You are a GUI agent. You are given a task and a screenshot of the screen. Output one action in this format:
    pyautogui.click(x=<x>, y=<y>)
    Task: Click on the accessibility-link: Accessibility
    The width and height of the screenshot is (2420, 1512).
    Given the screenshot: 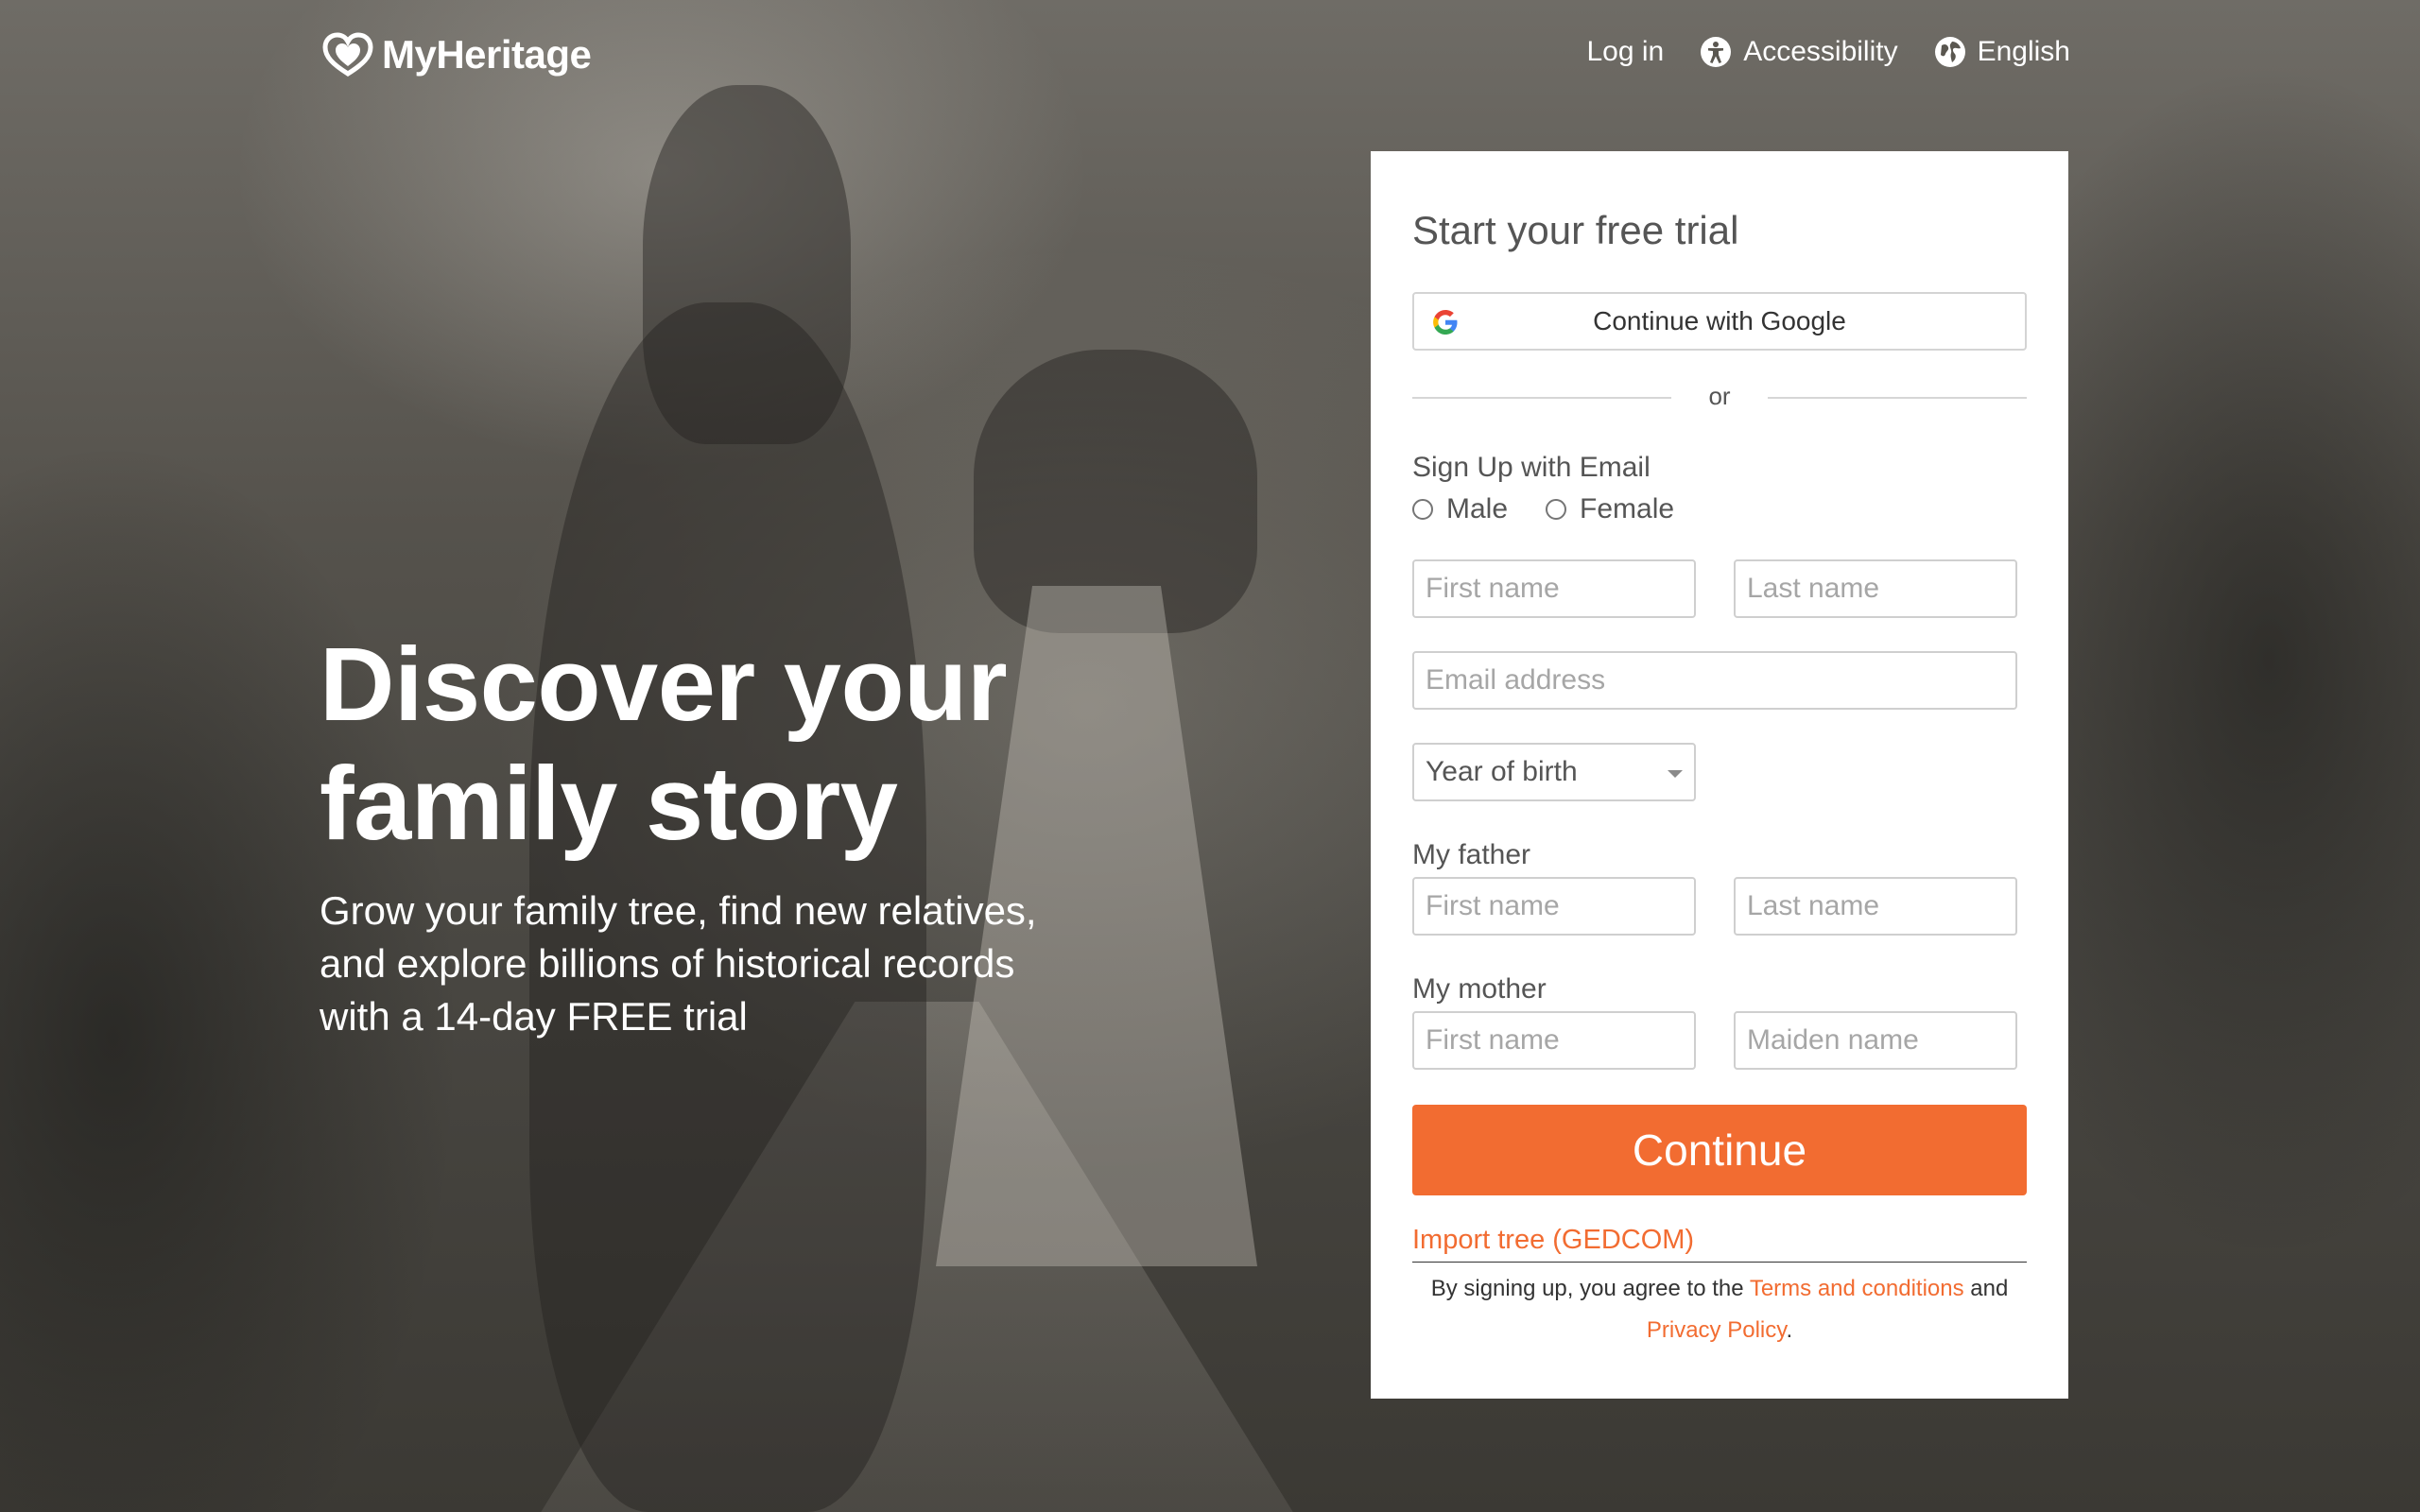 What is the action you would take?
    pyautogui.click(x=1799, y=52)
    